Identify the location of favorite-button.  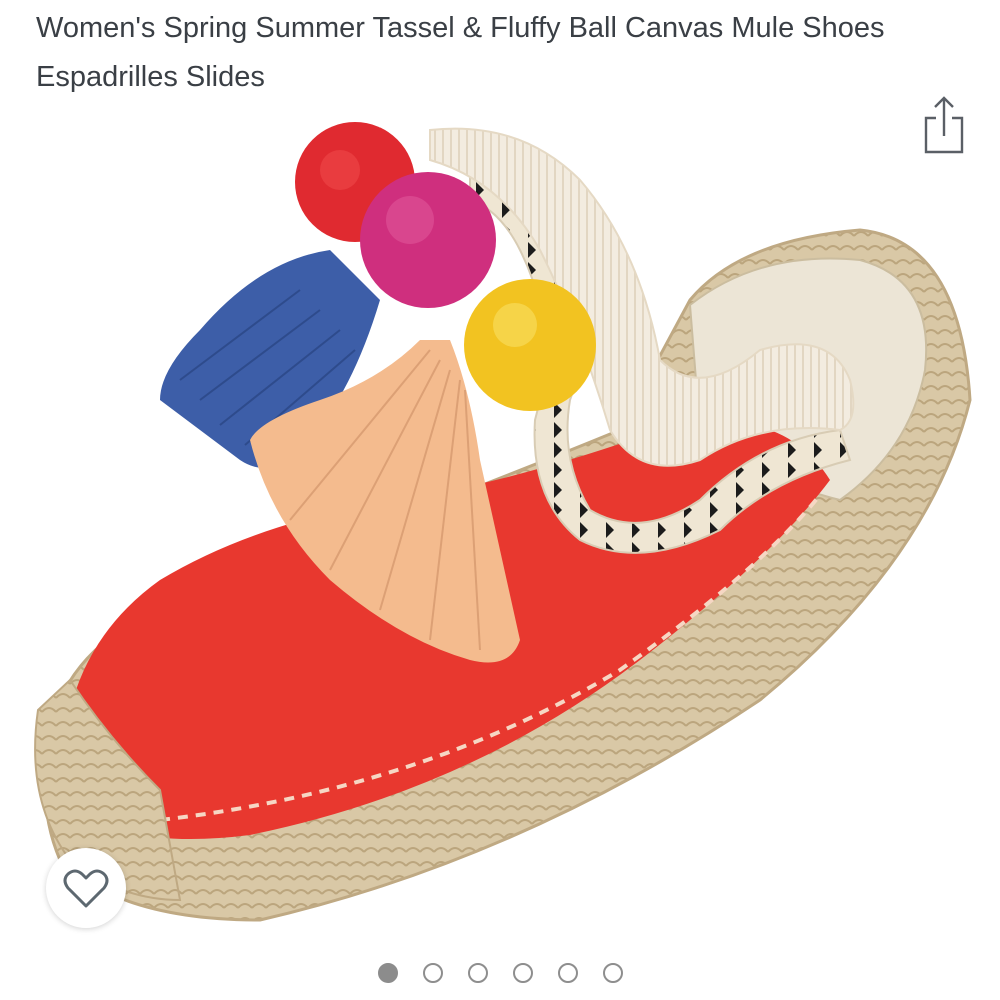
(86, 888).